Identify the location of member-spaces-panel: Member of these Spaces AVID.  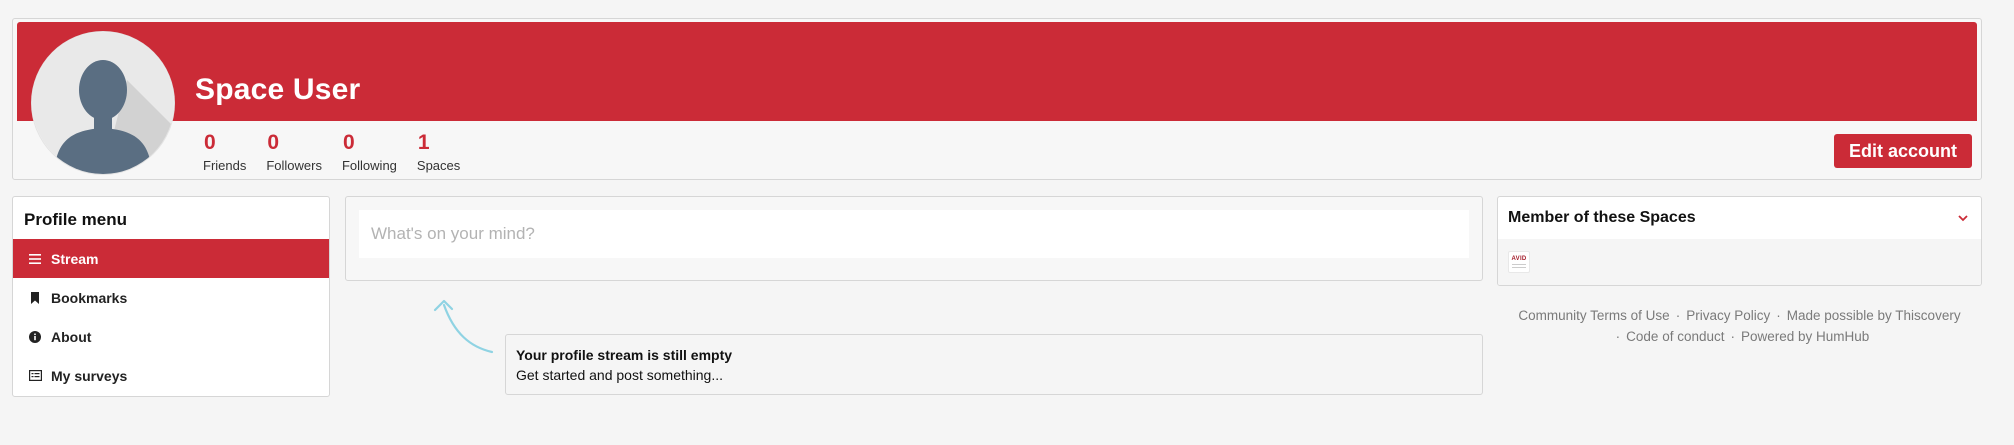
(1739, 241).